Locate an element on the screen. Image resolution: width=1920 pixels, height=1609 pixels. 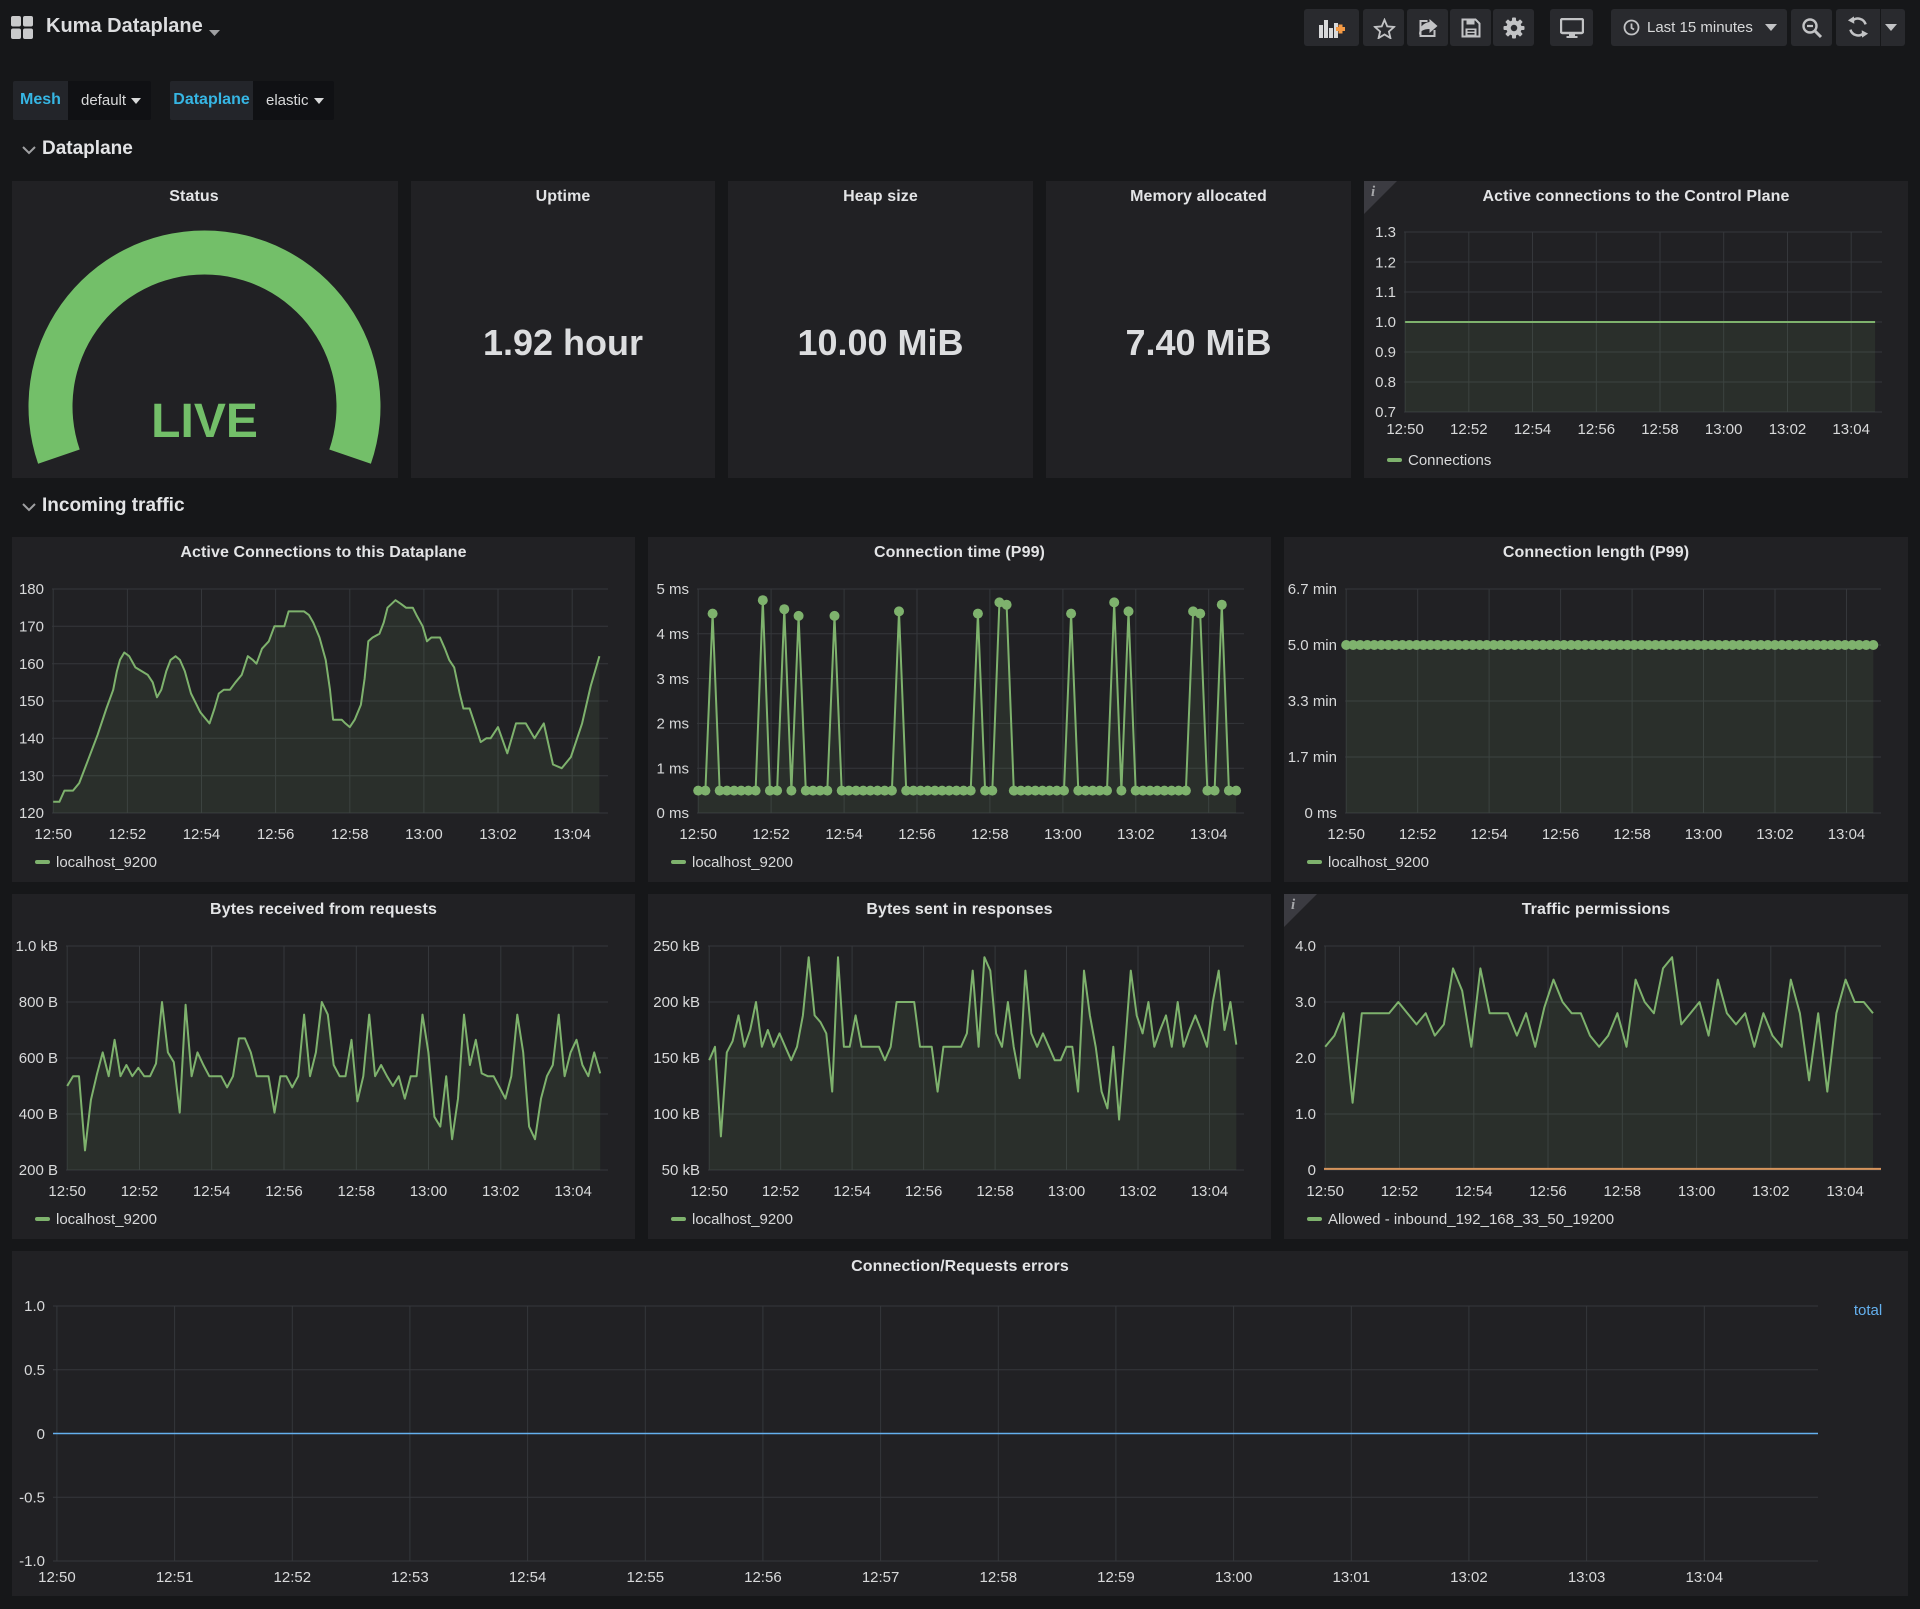
svg-text: 0.9 is located at coordinates (1385, 352).